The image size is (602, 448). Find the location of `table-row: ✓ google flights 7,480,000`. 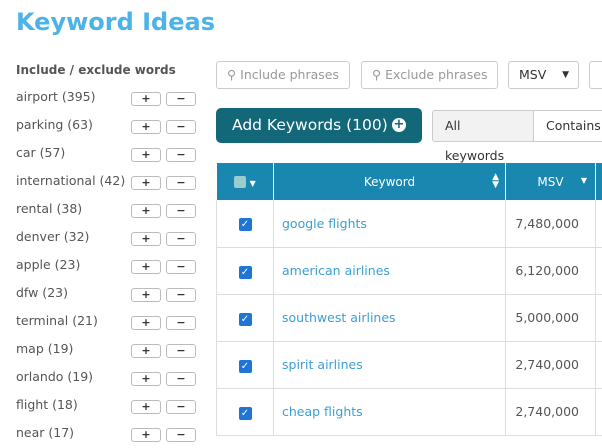

table-row: ✓ google flights 7,480,000 is located at coordinates (409, 224).